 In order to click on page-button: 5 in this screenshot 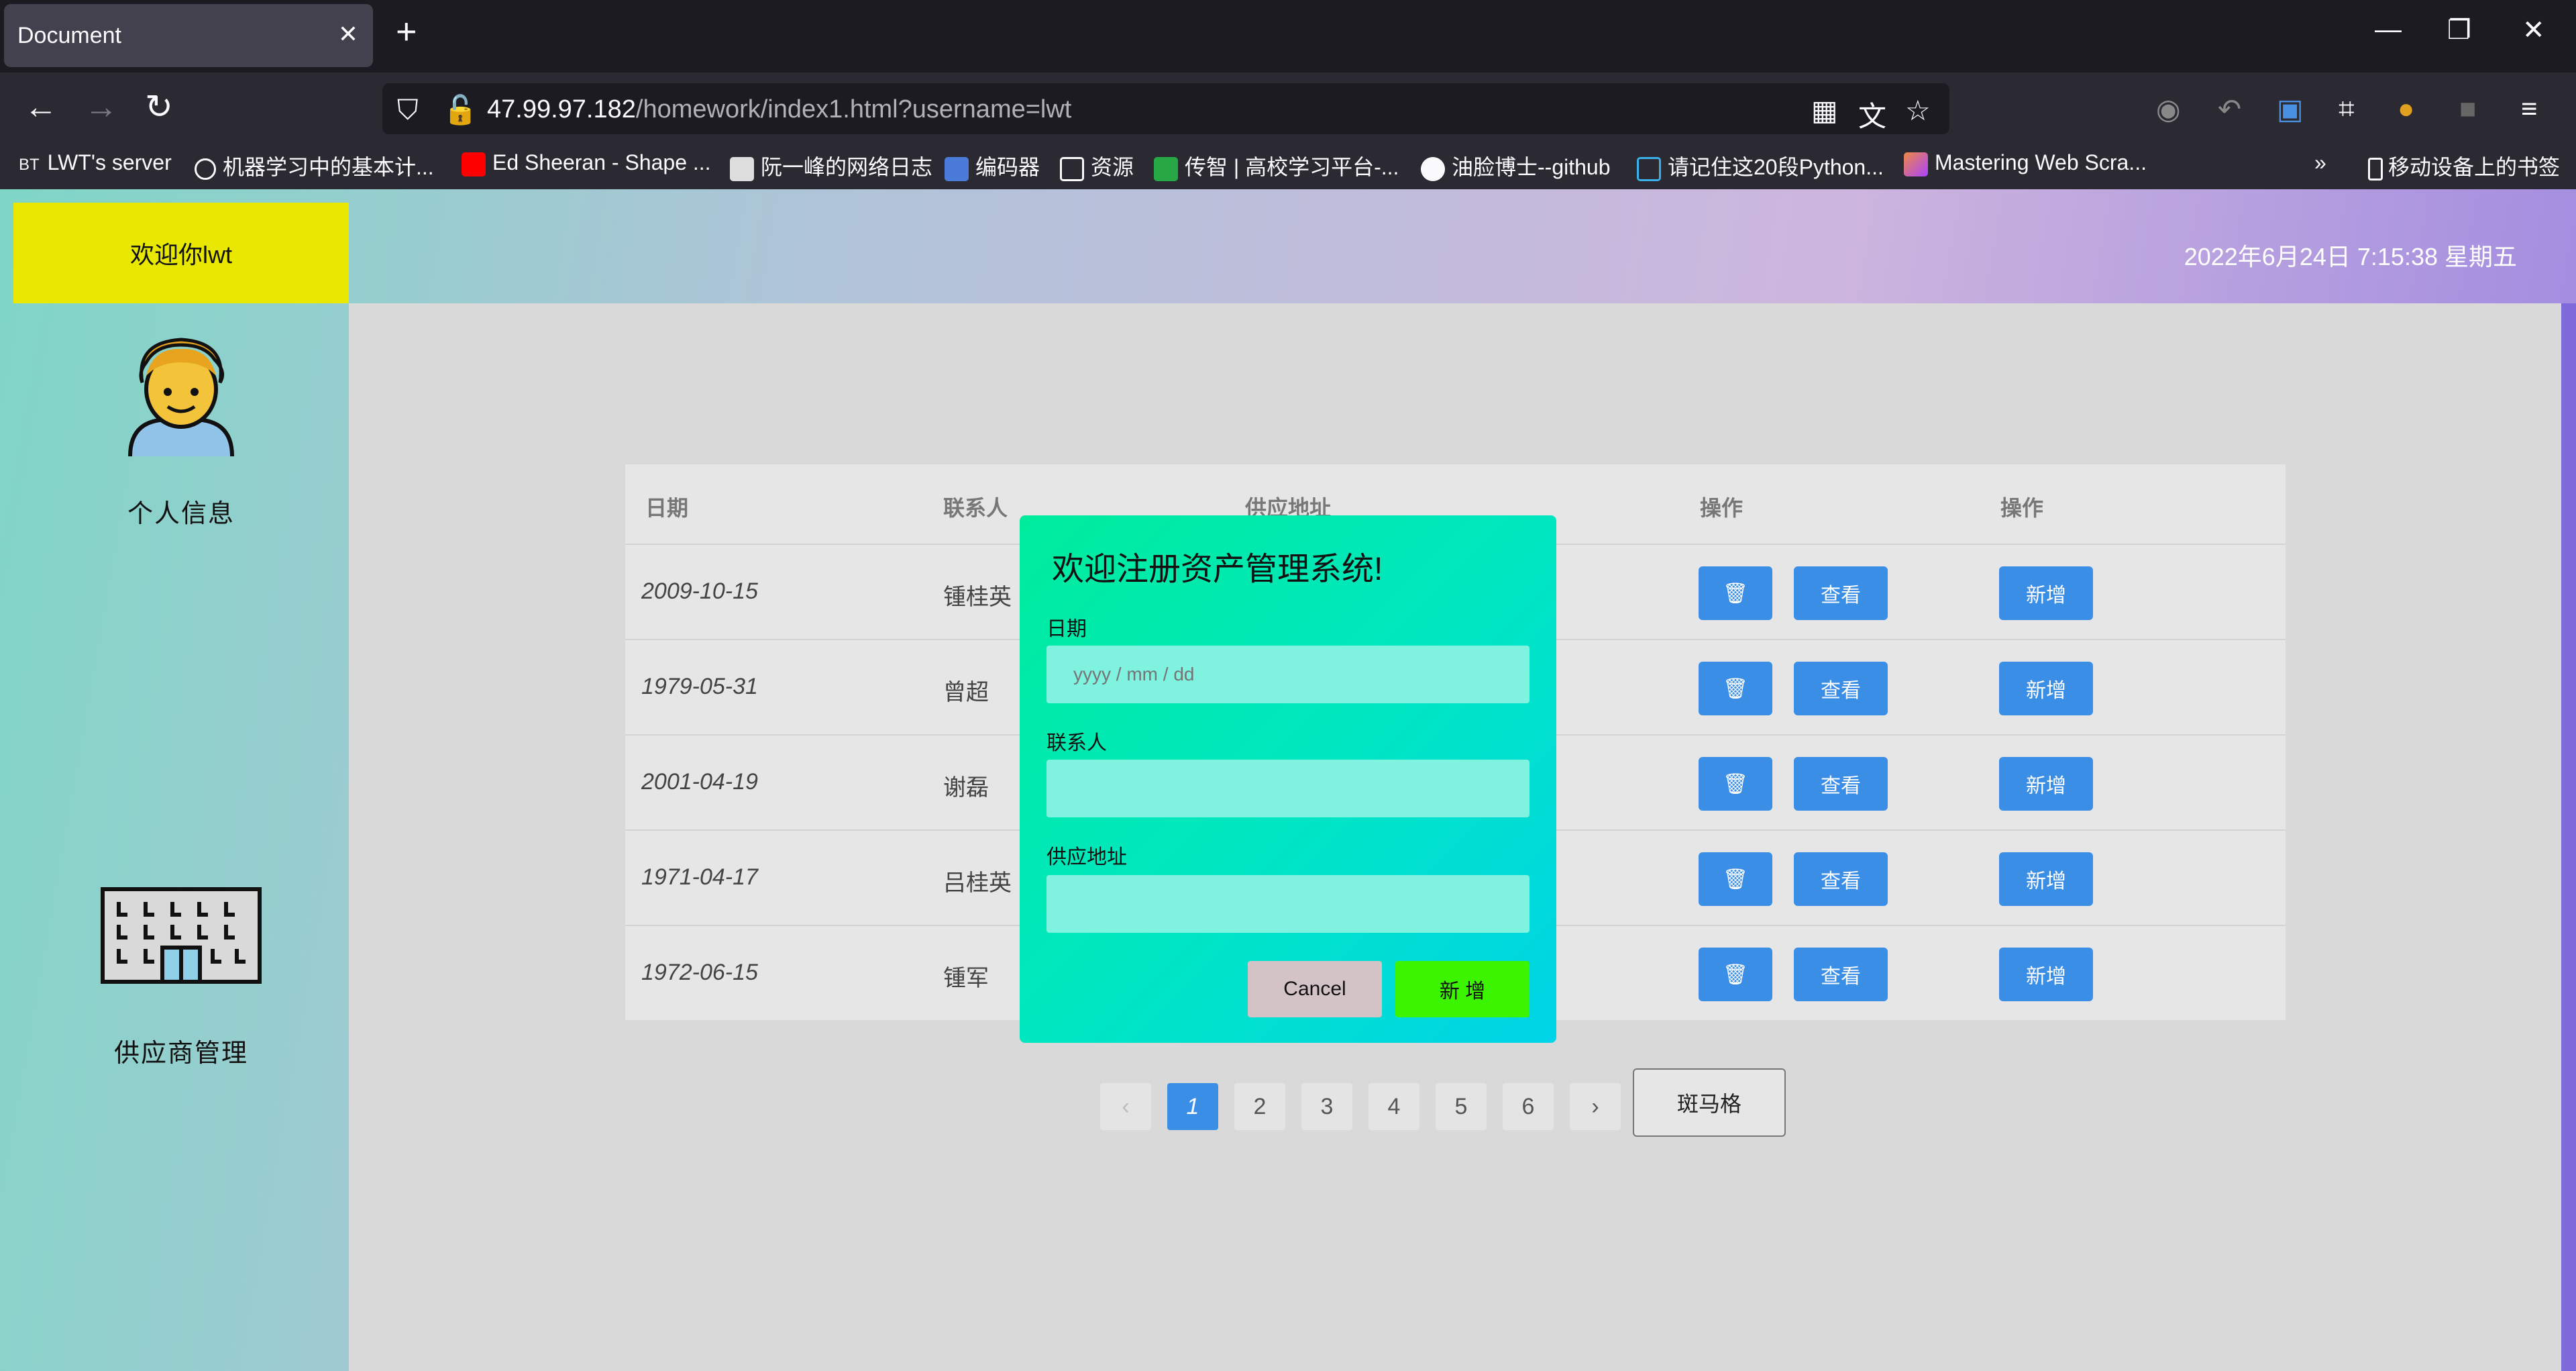, I will do `click(1461, 1106)`.